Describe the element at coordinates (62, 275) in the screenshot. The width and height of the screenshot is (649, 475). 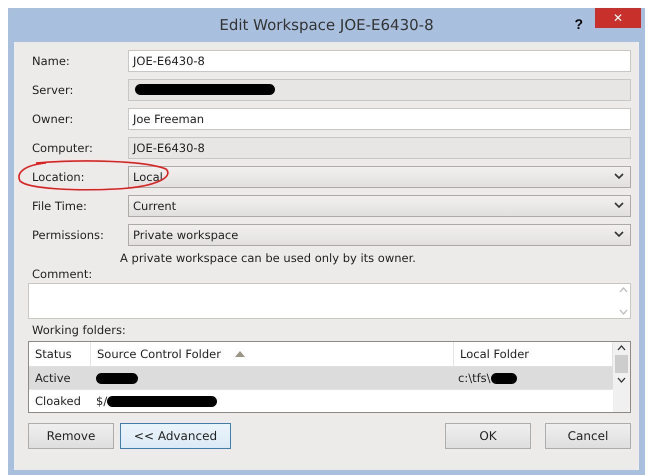
I see `comment-label: Comment:` at that location.